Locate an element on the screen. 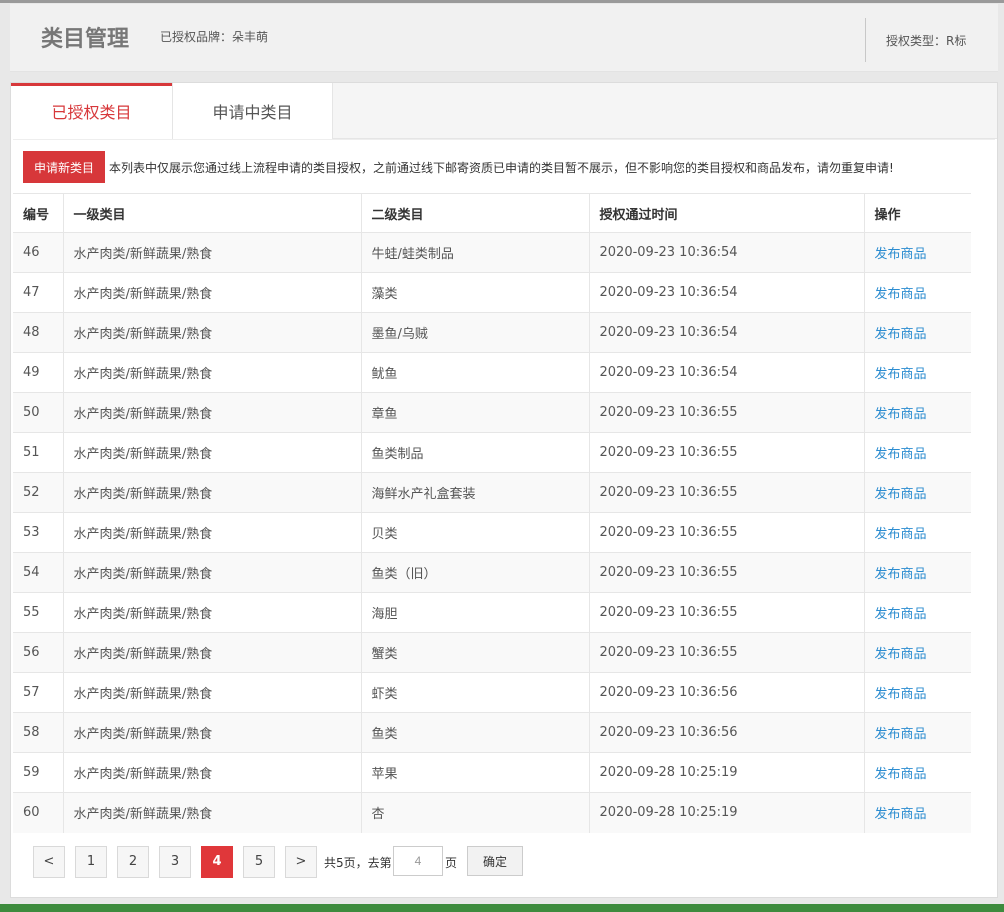 The image size is (1004, 912). cell-cat2: 鱿鱼 is located at coordinates (475, 372).